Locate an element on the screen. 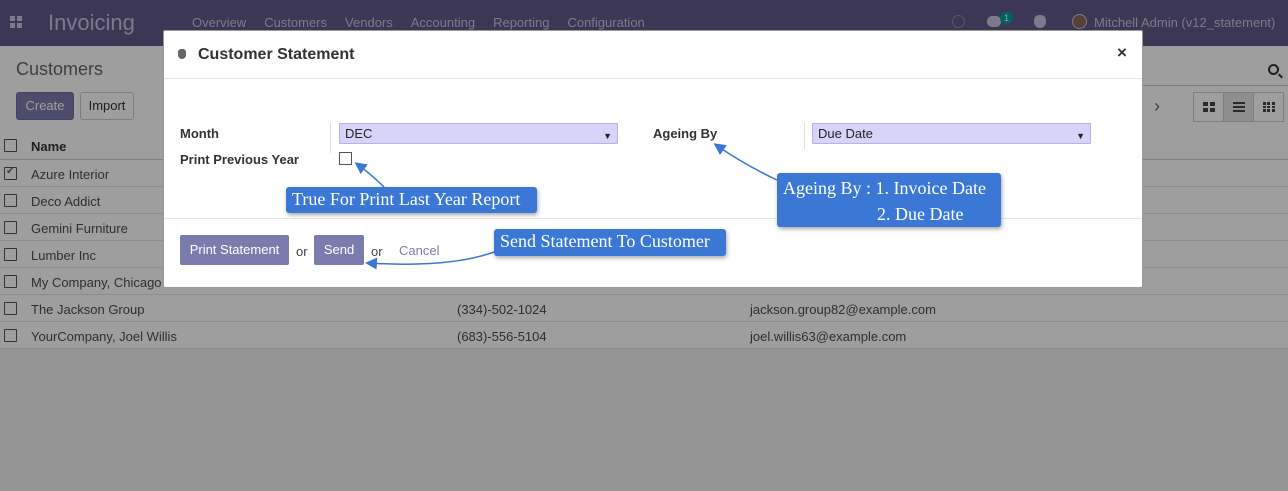 The height and width of the screenshot is (491, 1288). ageing-by-note: Ageing By : 1. Invoice Date 2. Due Date is located at coordinates (889, 200).